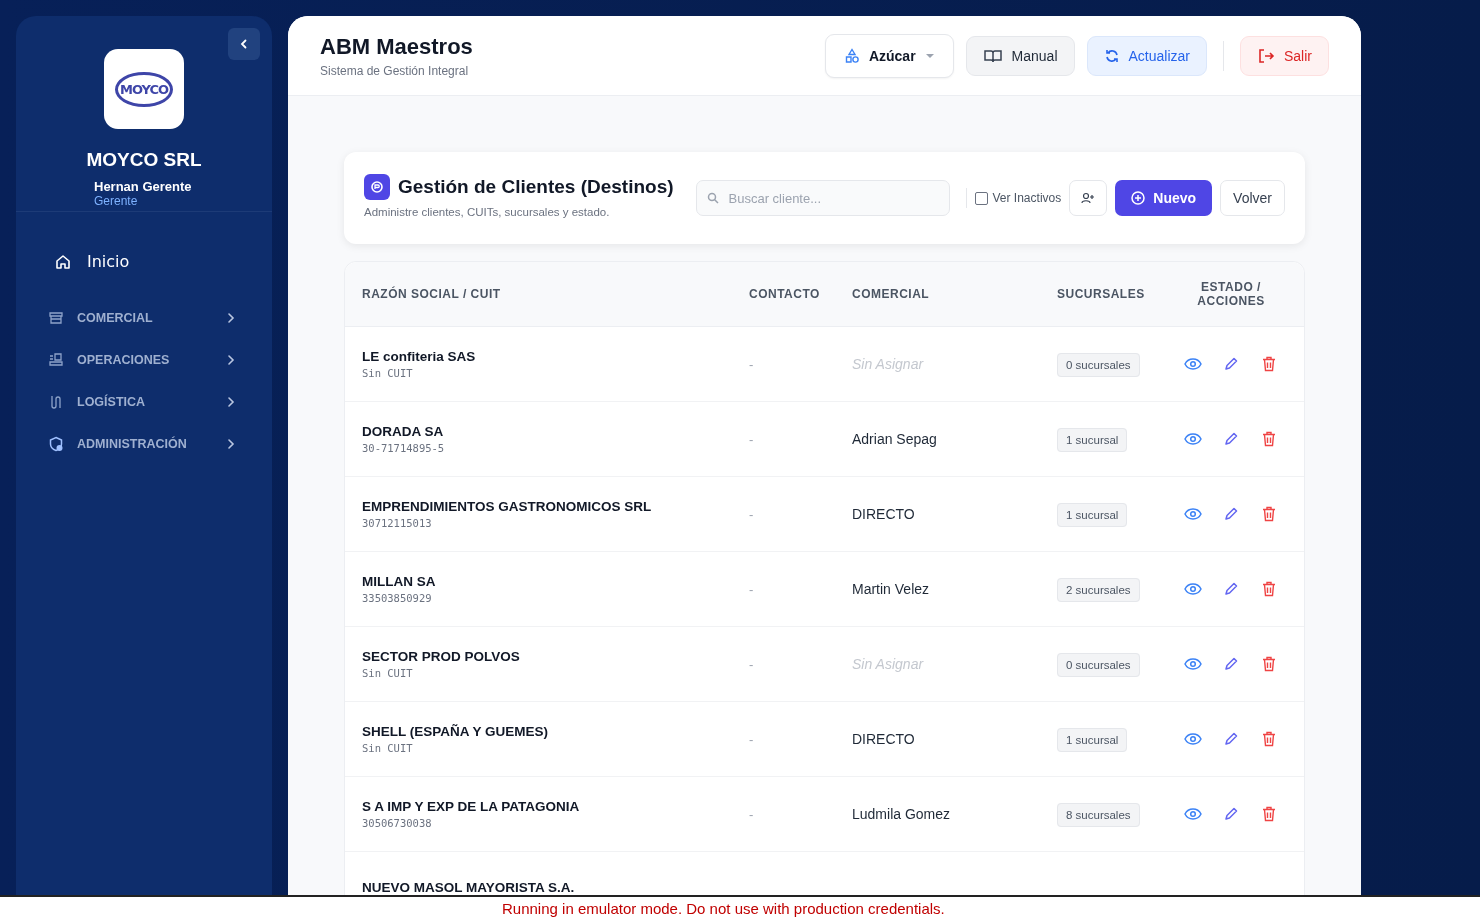 This screenshot has width=1480, height=920. I want to click on client-name: NUEVO MASOL MAYORISTA S.A., so click(469, 887).